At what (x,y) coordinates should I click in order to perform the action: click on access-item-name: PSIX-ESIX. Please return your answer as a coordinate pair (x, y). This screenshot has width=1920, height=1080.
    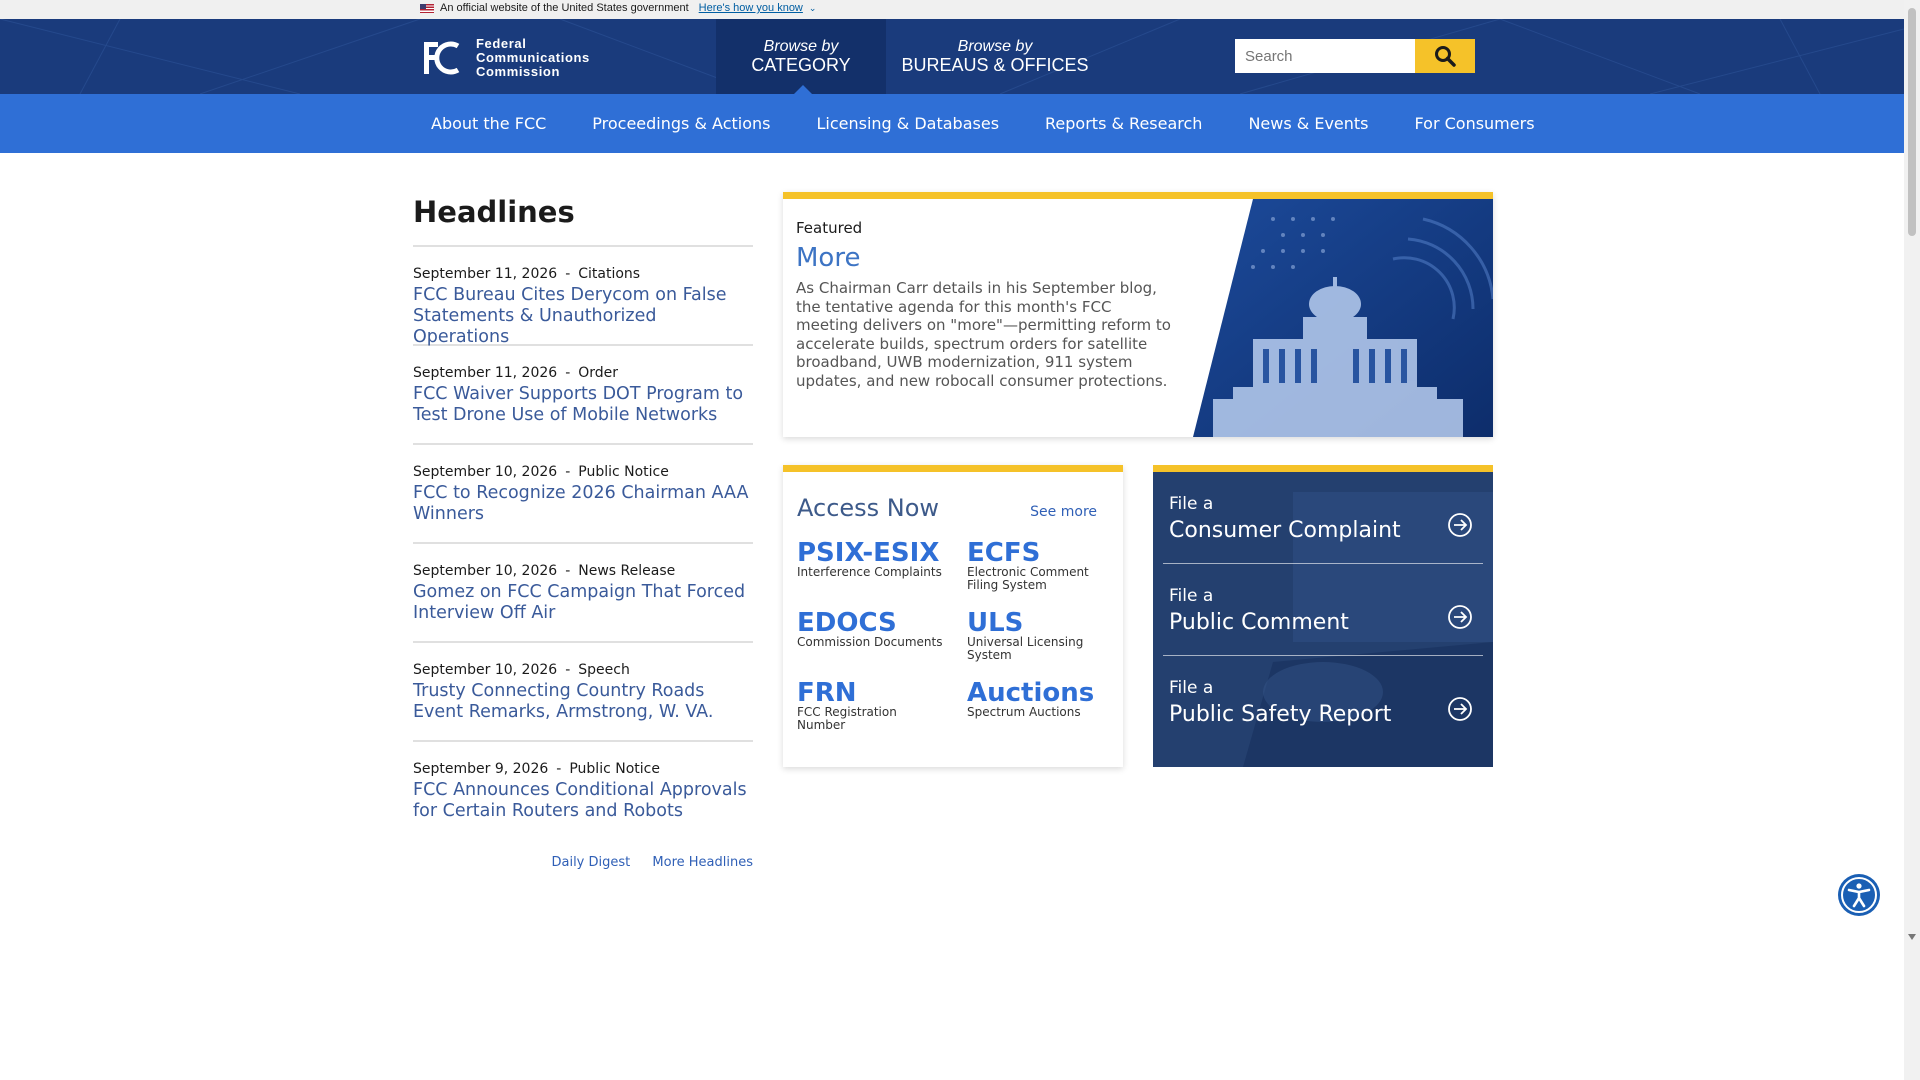
    Looking at the image, I should click on (868, 553).